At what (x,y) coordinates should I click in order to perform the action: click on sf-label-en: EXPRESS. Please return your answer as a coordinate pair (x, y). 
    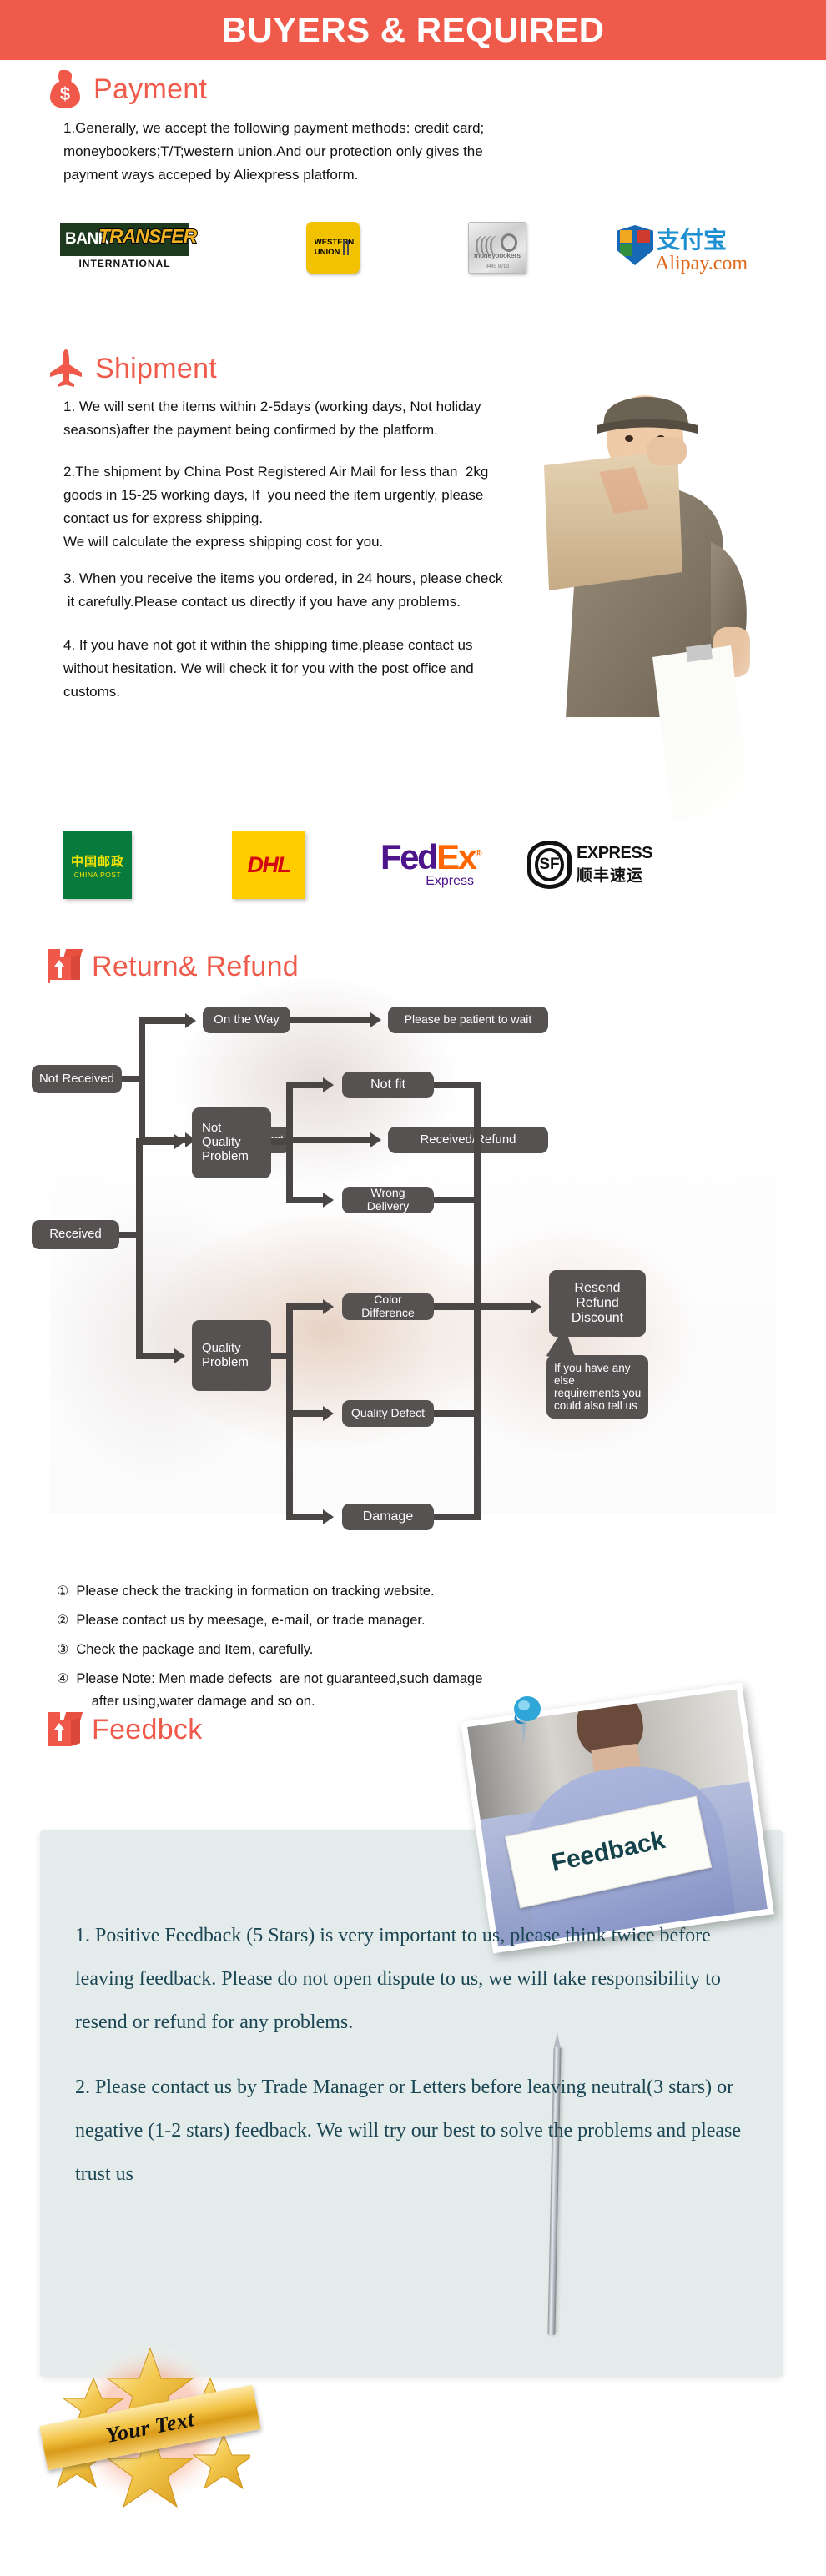
    Looking at the image, I should click on (614, 853).